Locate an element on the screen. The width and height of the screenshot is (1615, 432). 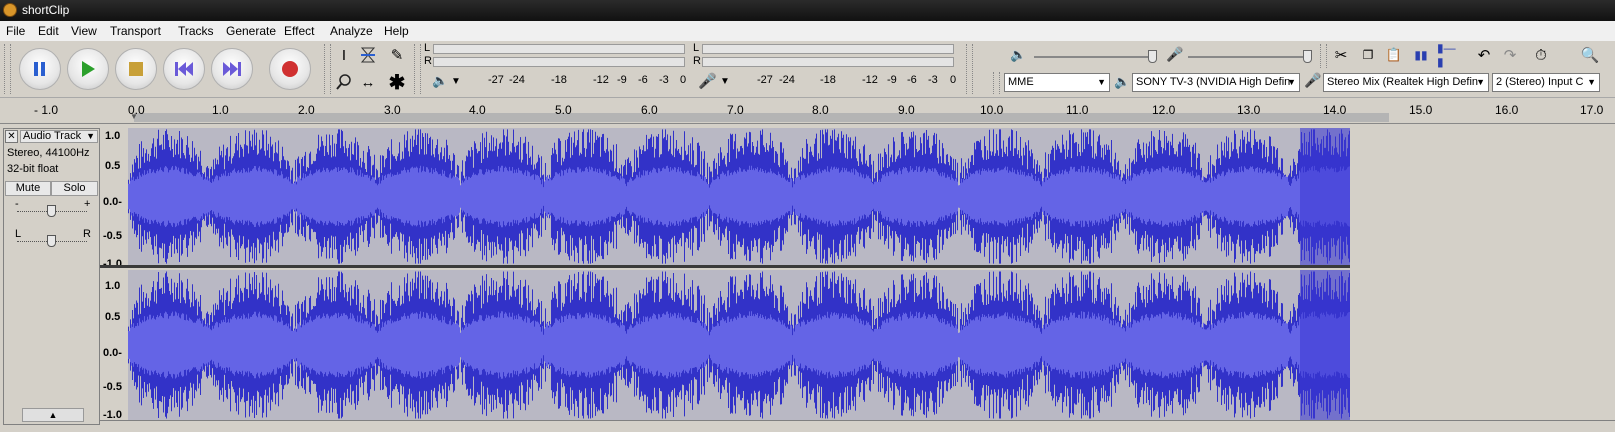
meter-right-label: R is located at coordinates (428, 61).